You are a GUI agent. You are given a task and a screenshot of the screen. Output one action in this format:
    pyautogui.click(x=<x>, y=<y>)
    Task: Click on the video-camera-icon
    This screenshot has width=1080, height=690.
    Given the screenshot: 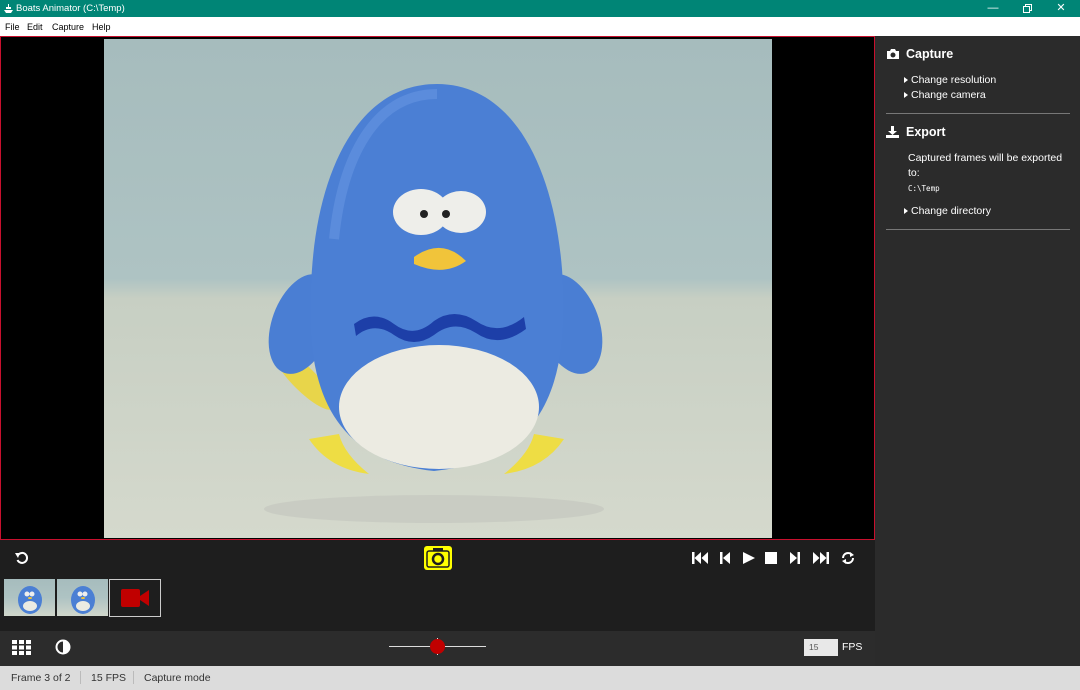 What is the action you would take?
    pyautogui.click(x=135, y=598)
    